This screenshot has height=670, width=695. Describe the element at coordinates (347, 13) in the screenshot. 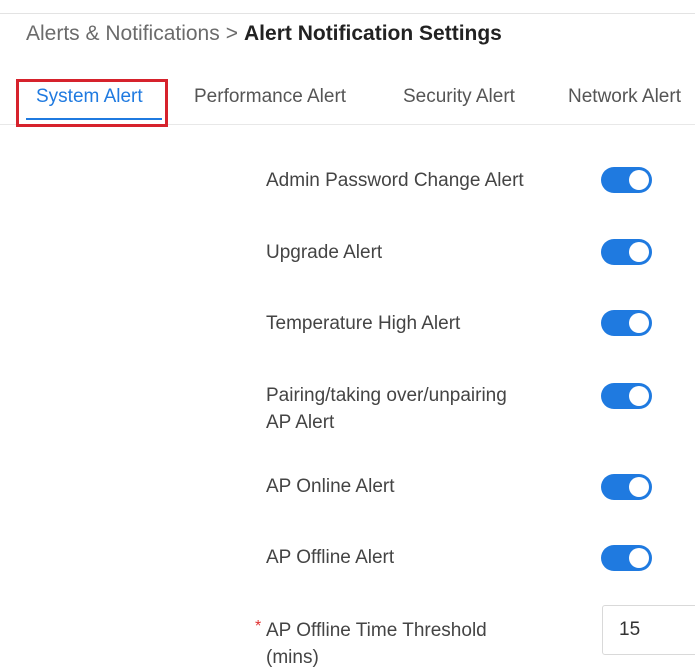

I see `top-border` at that location.